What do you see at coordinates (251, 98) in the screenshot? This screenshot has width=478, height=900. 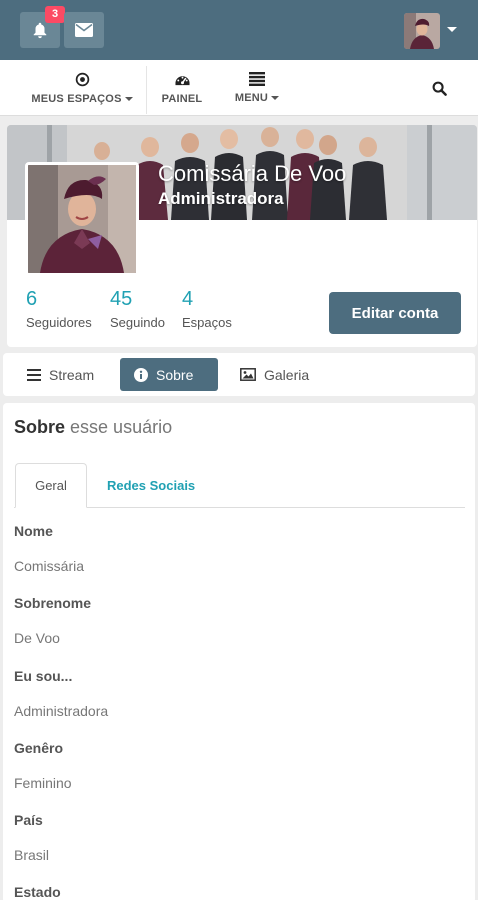 I see `nav-menu-label: MENU` at bounding box center [251, 98].